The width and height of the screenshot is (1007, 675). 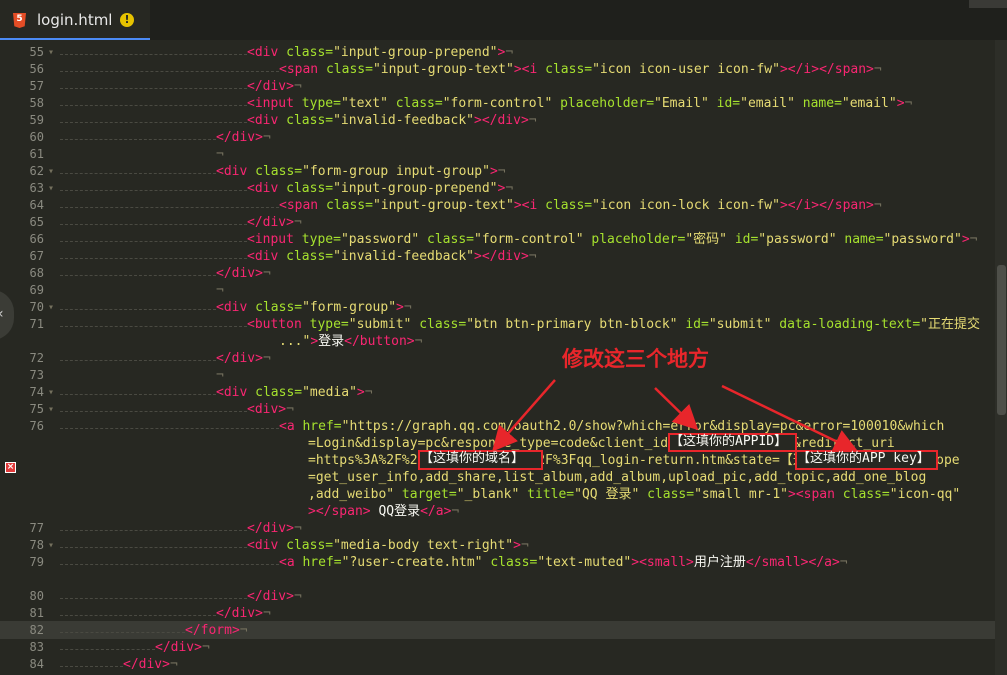 What do you see at coordinates (267, 409) in the screenshot?
I see `code-token: <div>` at bounding box center [267, 409].